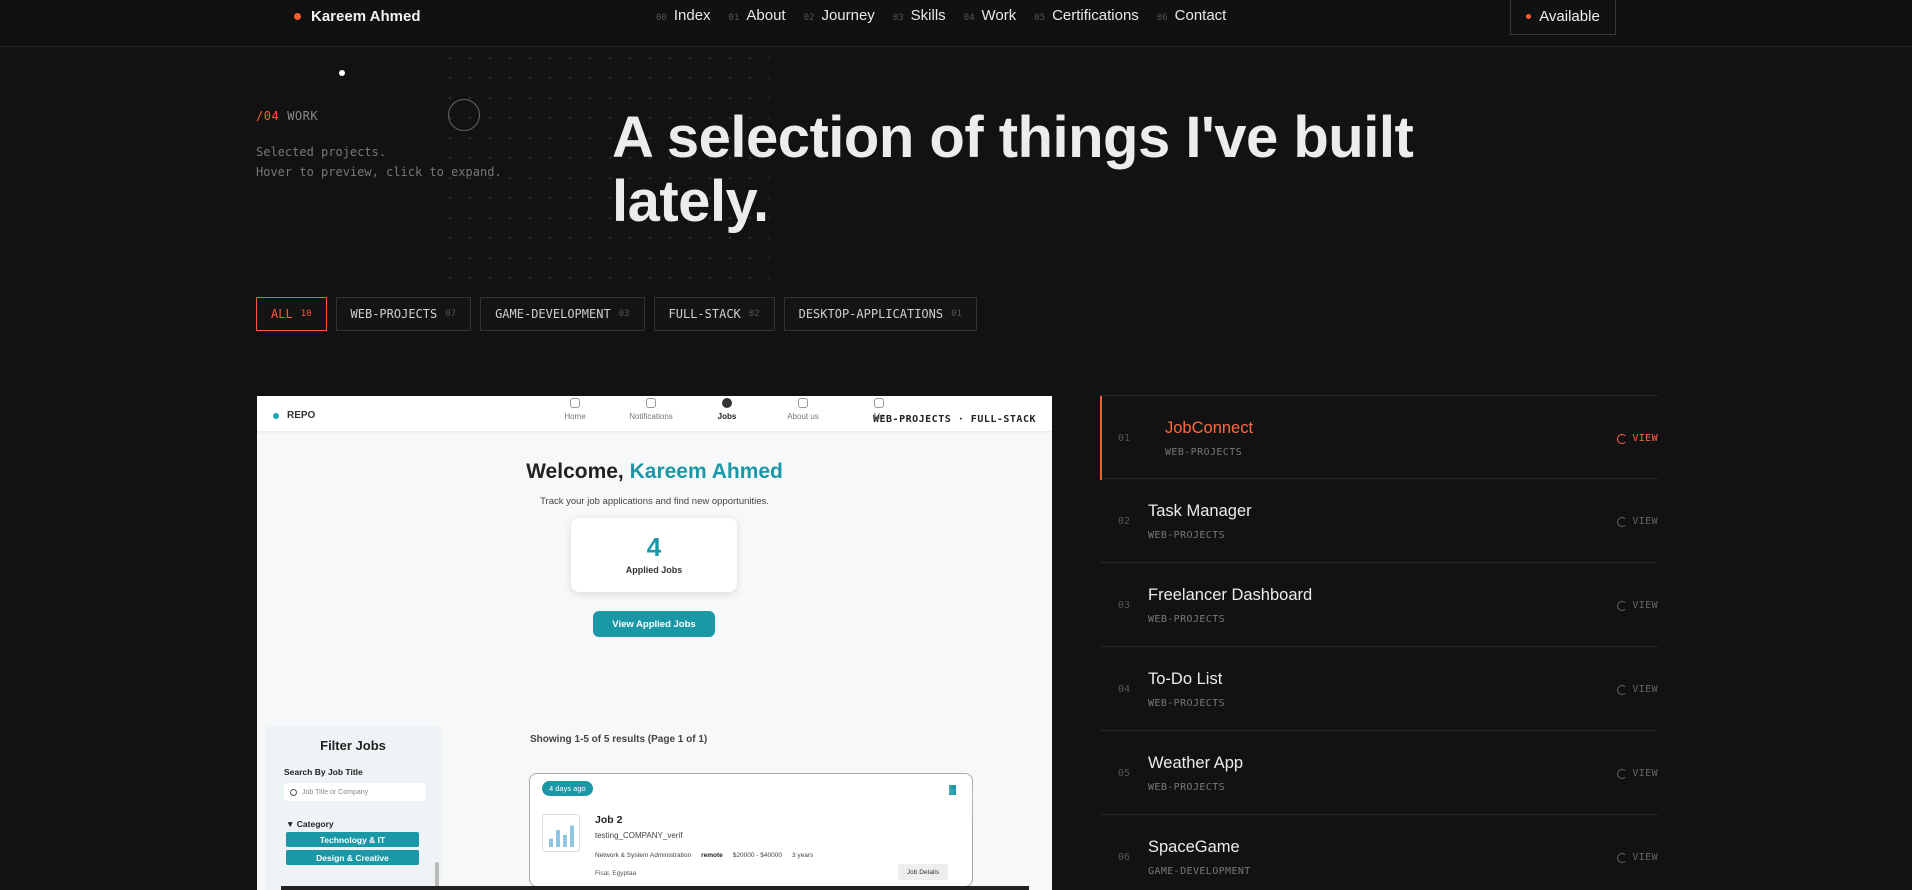 The width and height of the screenshot is (1912, 890). I want to click on nav-link-label: Certifications, so click(1095, 15).